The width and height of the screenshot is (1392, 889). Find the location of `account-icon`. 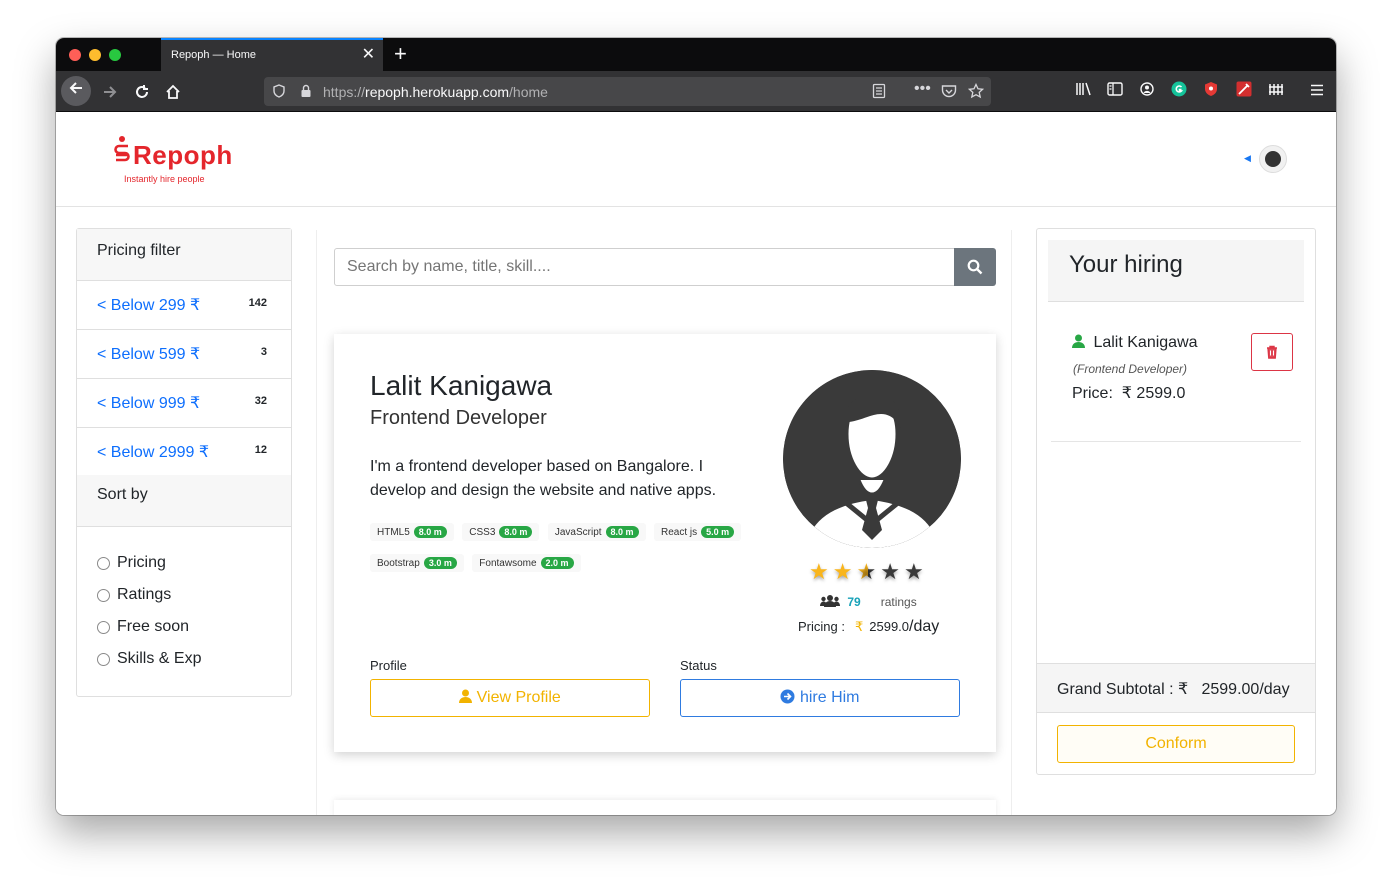

account-icon is located at coordinates (1147, 91).